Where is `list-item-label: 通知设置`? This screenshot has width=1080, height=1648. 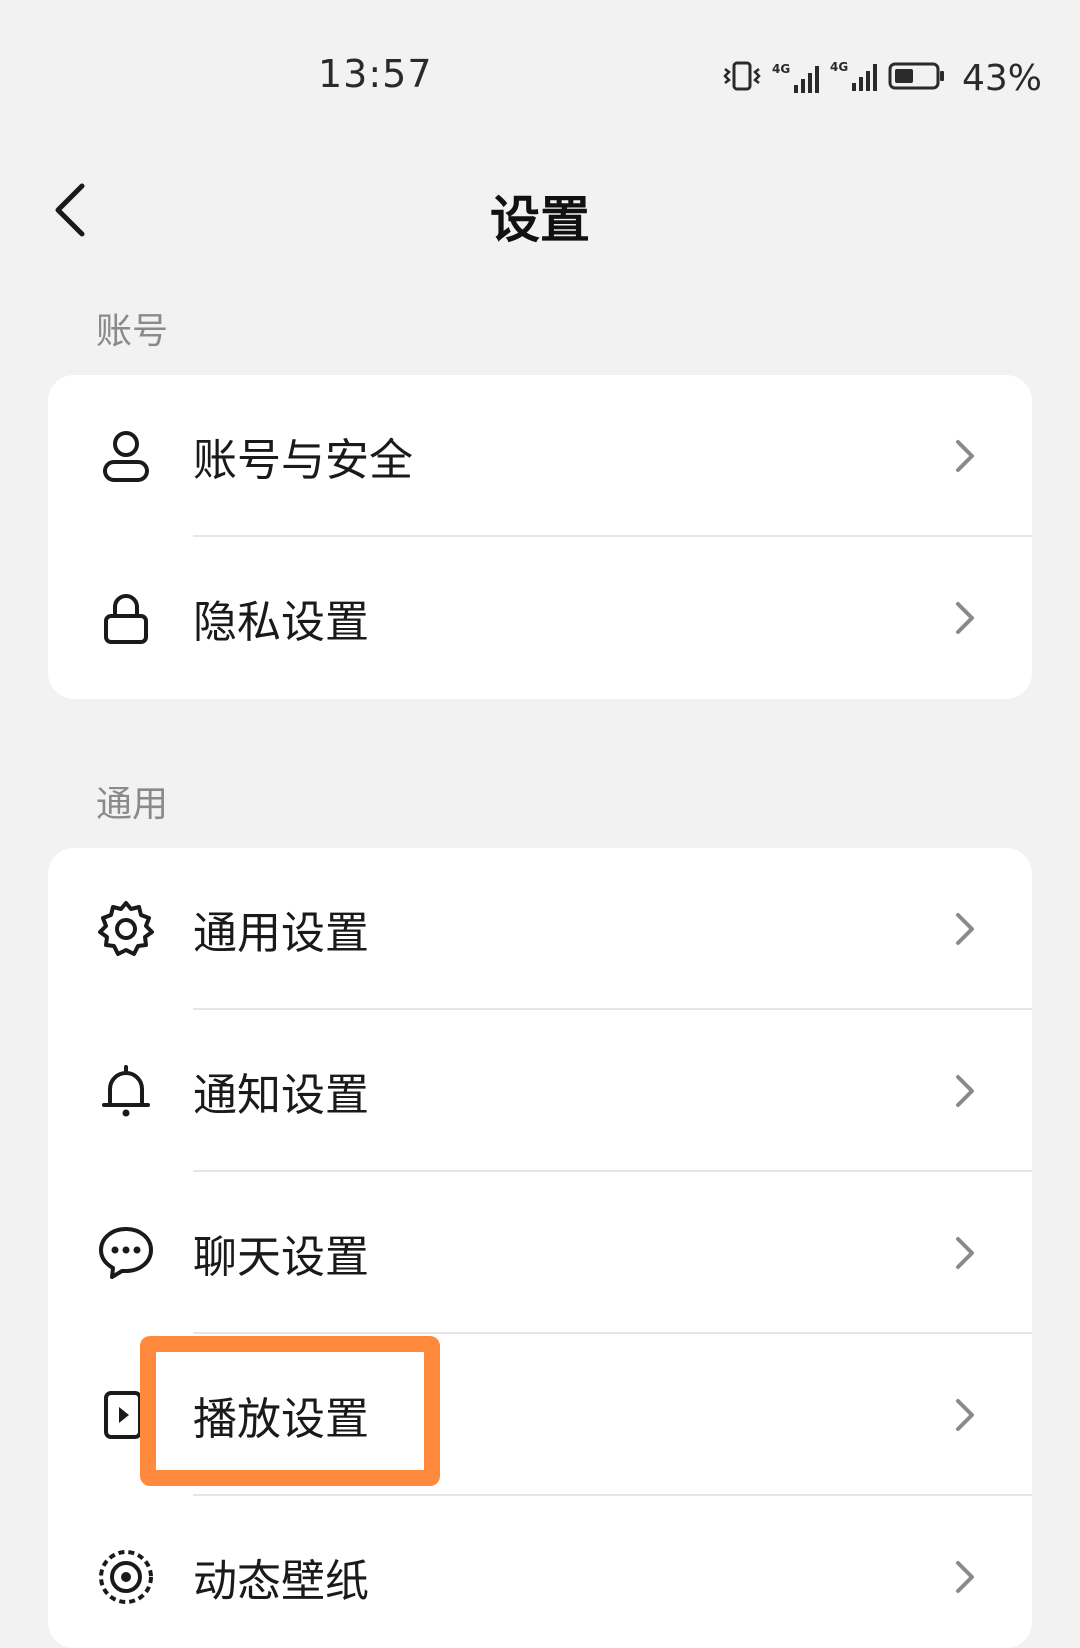 list-item-label: 通知设置 is located at coordinates (281, 1095).